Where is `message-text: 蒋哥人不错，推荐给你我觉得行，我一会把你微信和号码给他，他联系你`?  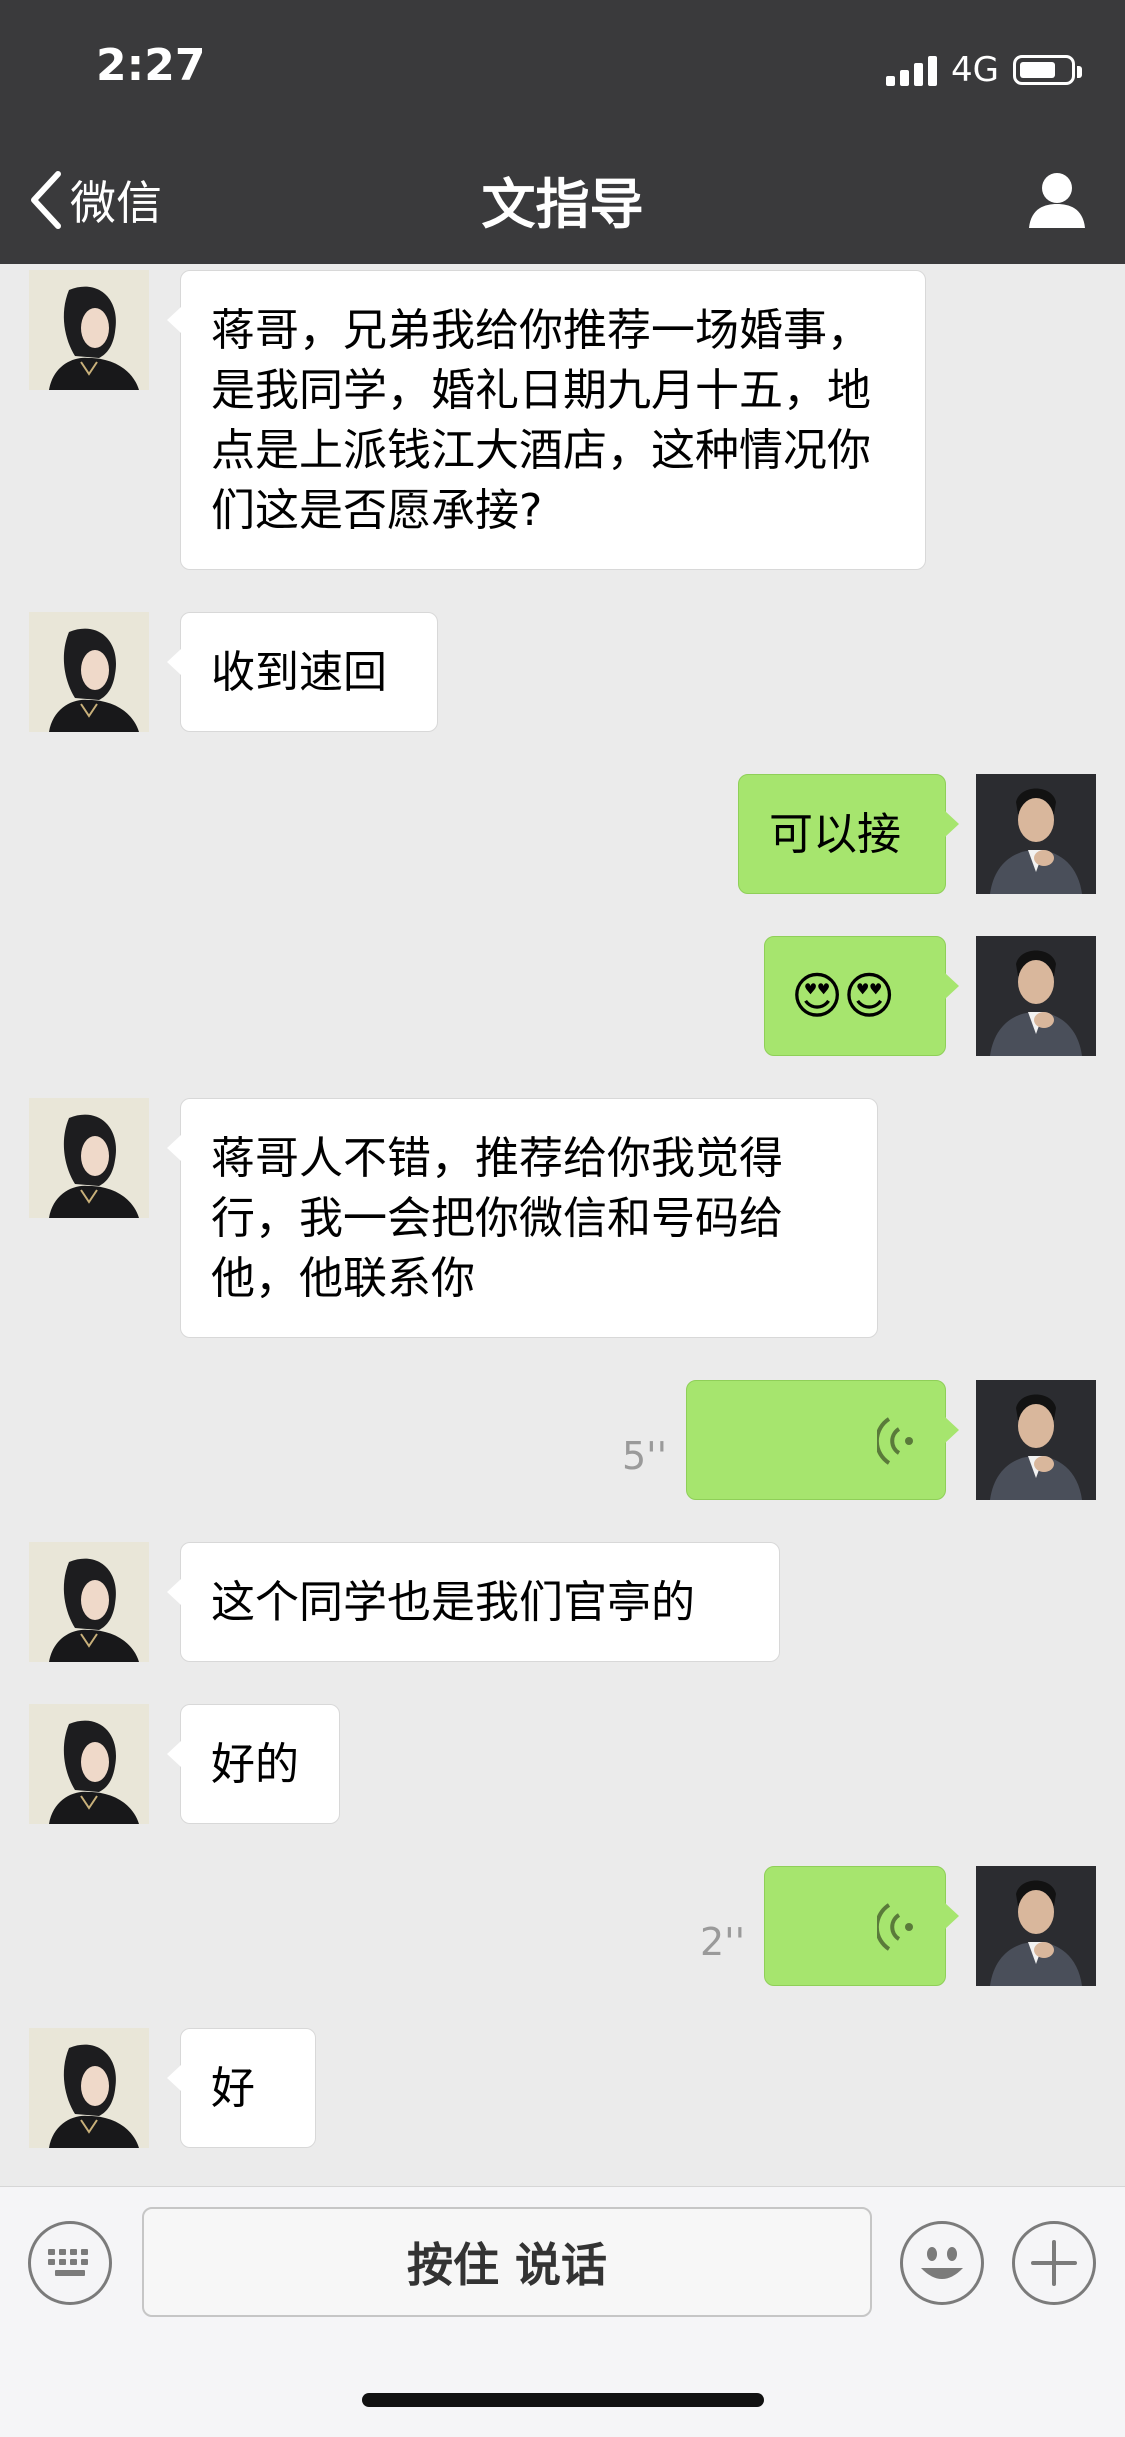 message-text: 蒋哥人不错，推荐给你我觉得行，我一会把你微信和号码给他，他联系你 is located at coordinates (497, 1218).